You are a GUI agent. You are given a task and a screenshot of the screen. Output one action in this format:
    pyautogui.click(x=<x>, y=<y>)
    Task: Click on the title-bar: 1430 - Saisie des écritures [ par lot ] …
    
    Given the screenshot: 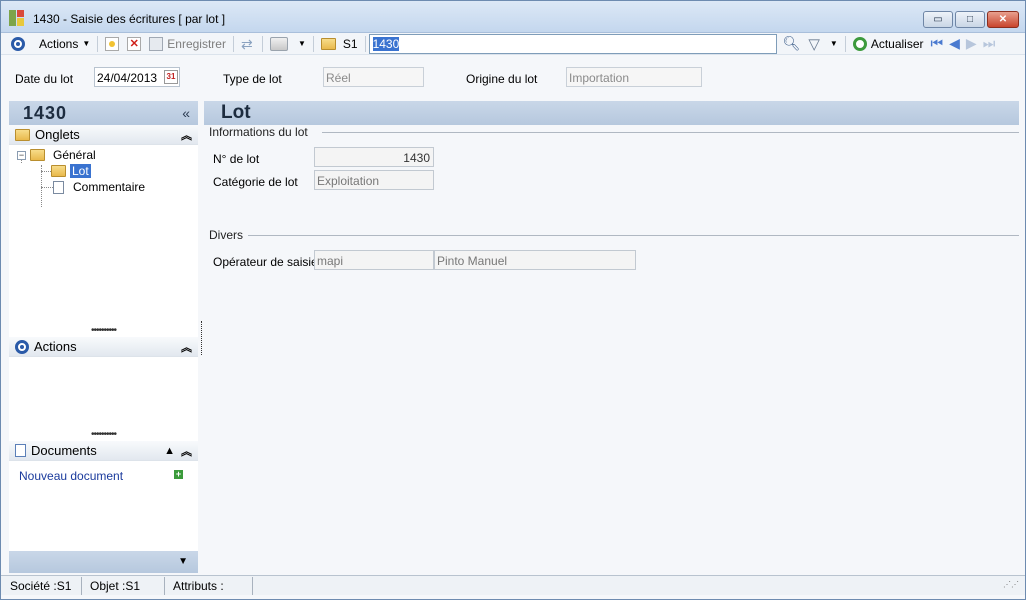 What is the action you would take?
    pyautogui.click(x=513, y=17)
    